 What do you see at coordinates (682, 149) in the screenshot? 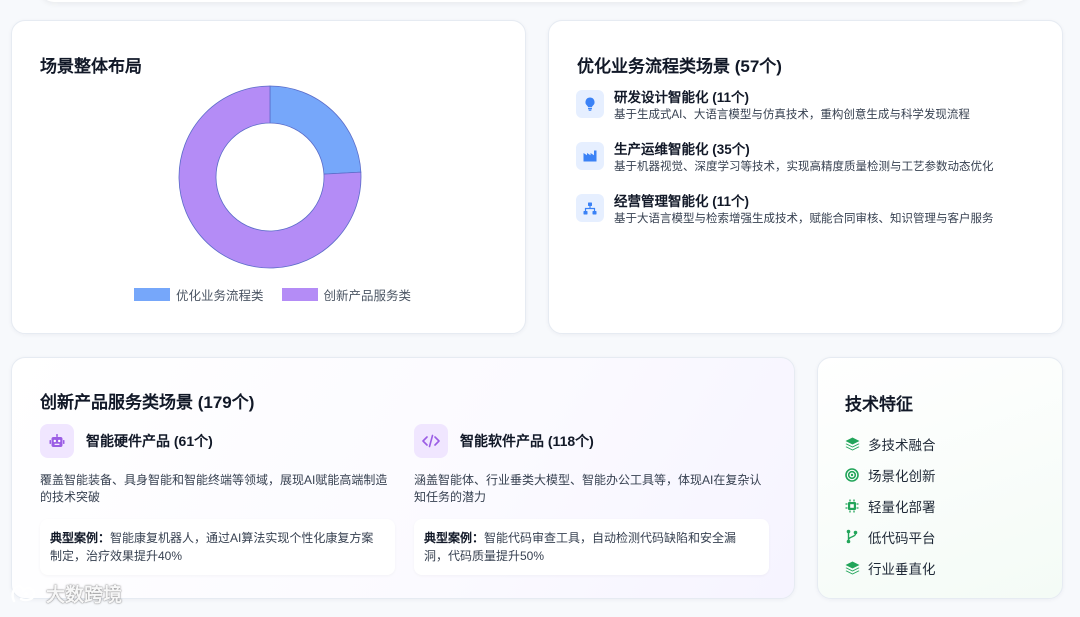
I see `optimization-item-title: 生产运维智能化 (35个)` at bounding box center [682, 149].